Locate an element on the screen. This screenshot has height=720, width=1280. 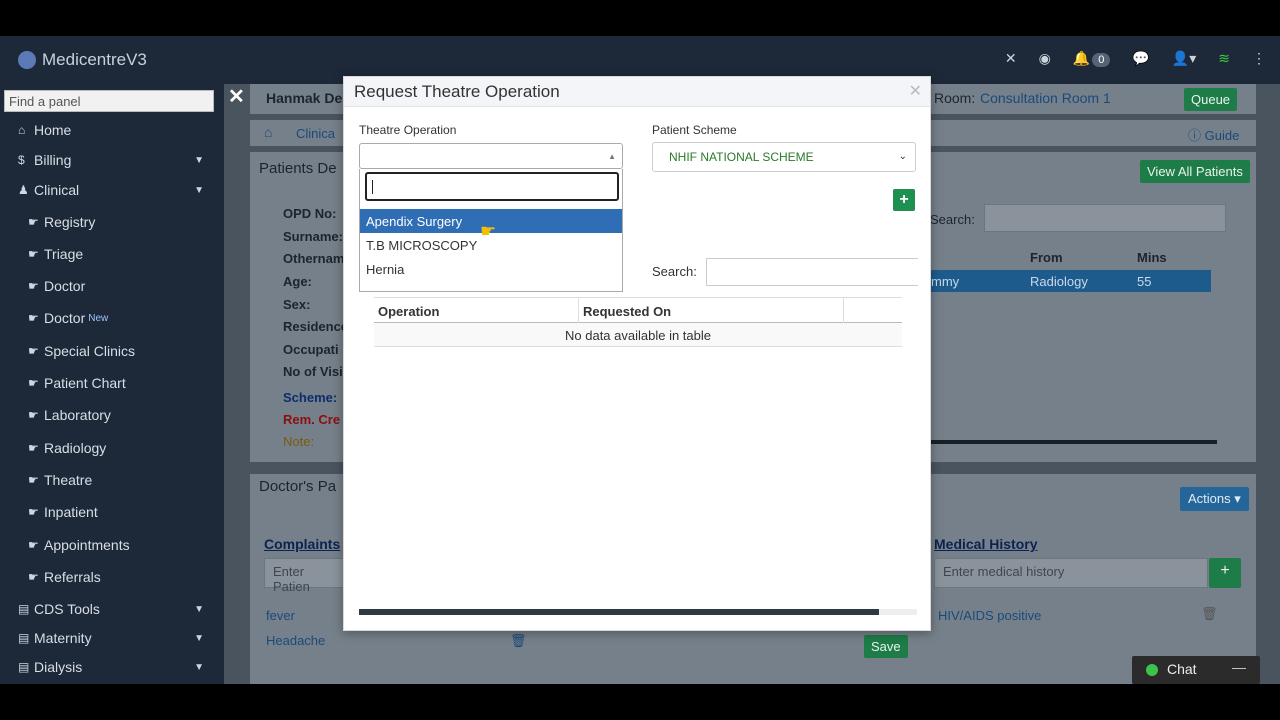
brand: MedicentreV3 is located at coordinates (82, 60).